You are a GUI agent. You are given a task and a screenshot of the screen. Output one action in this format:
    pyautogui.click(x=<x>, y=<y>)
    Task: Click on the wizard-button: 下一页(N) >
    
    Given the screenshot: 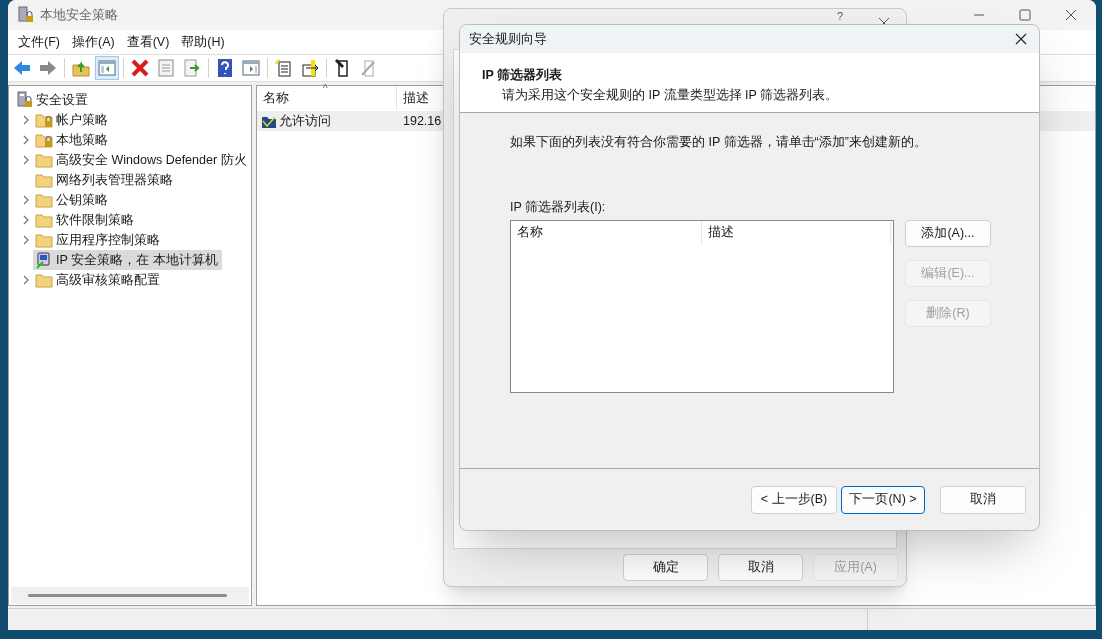 What is the action you would take?
    pyautogui.click(x=883, y=499)
    